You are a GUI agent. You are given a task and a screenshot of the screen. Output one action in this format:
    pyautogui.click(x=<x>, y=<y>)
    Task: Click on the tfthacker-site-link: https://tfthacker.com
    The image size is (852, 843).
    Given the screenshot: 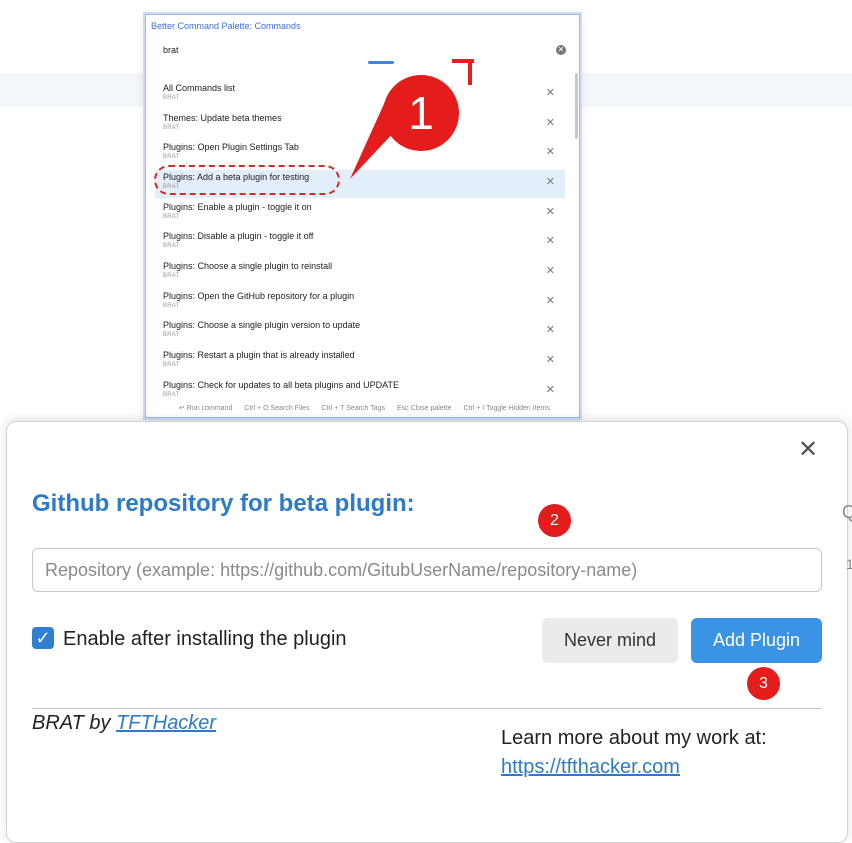 What is the action you would take?
    pyautogui.click(x=590, y=767)
    